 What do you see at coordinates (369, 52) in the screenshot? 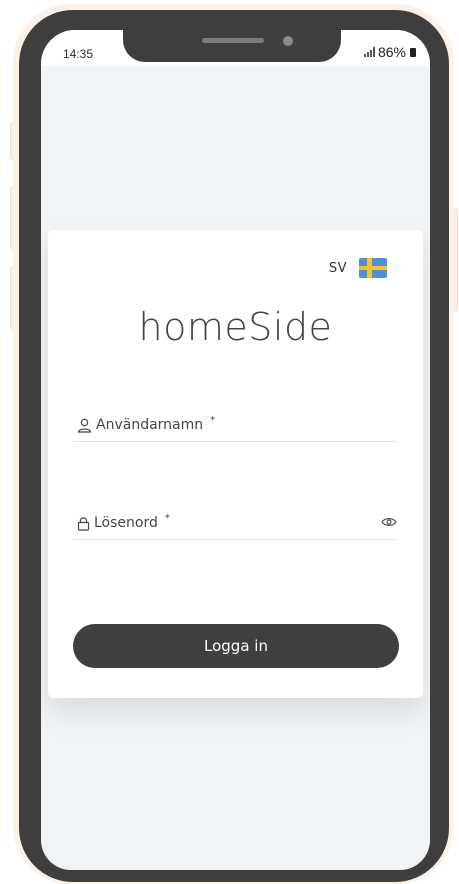
I see `signal-icon` at bounding box center [369, 52].